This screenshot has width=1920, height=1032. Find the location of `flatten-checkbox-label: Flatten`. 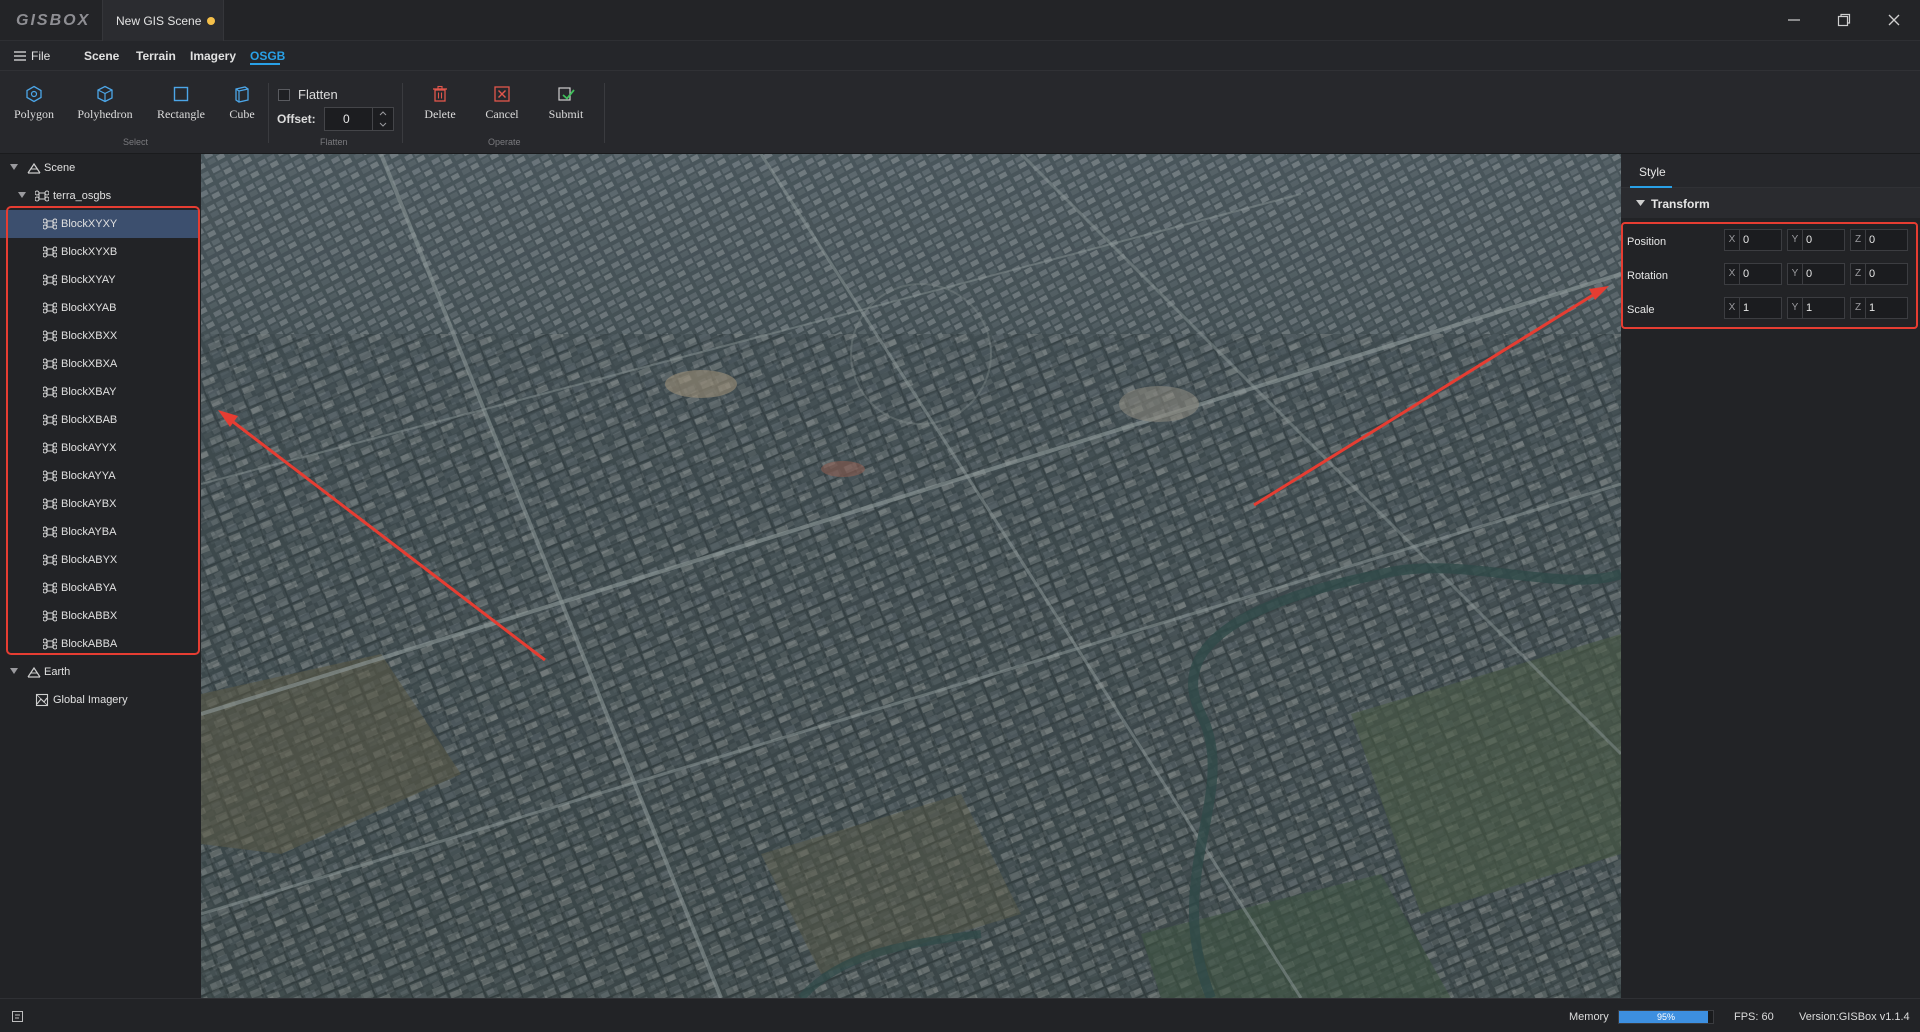

flatten-checkbox-label: Flatten is located at coordinates (318, 94).